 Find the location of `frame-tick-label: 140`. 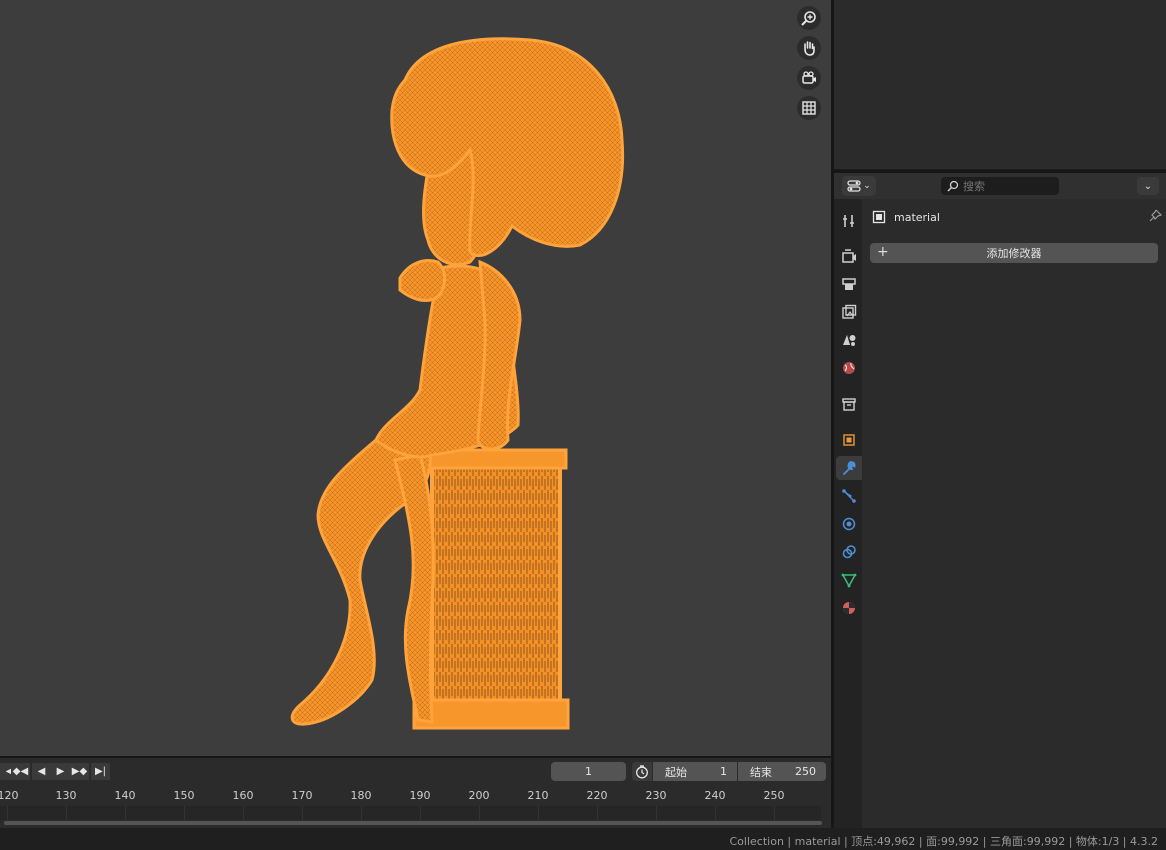

frame-tick-label: 140 is located at coordinates (125, 795).